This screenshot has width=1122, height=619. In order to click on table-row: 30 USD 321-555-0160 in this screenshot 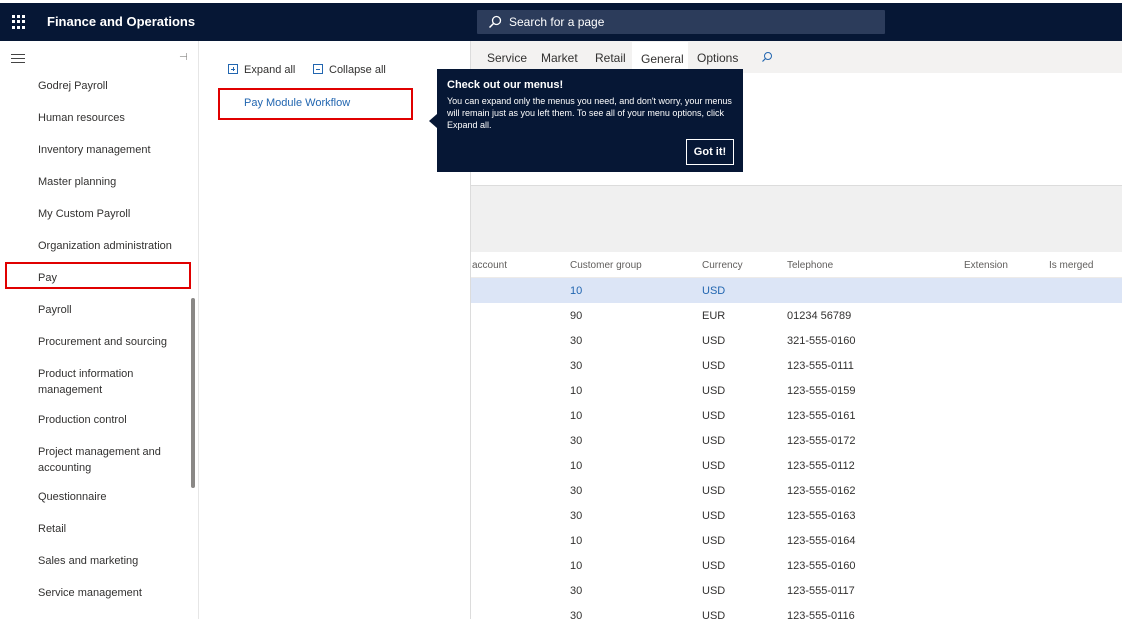, I will do `click(796, 340)`.